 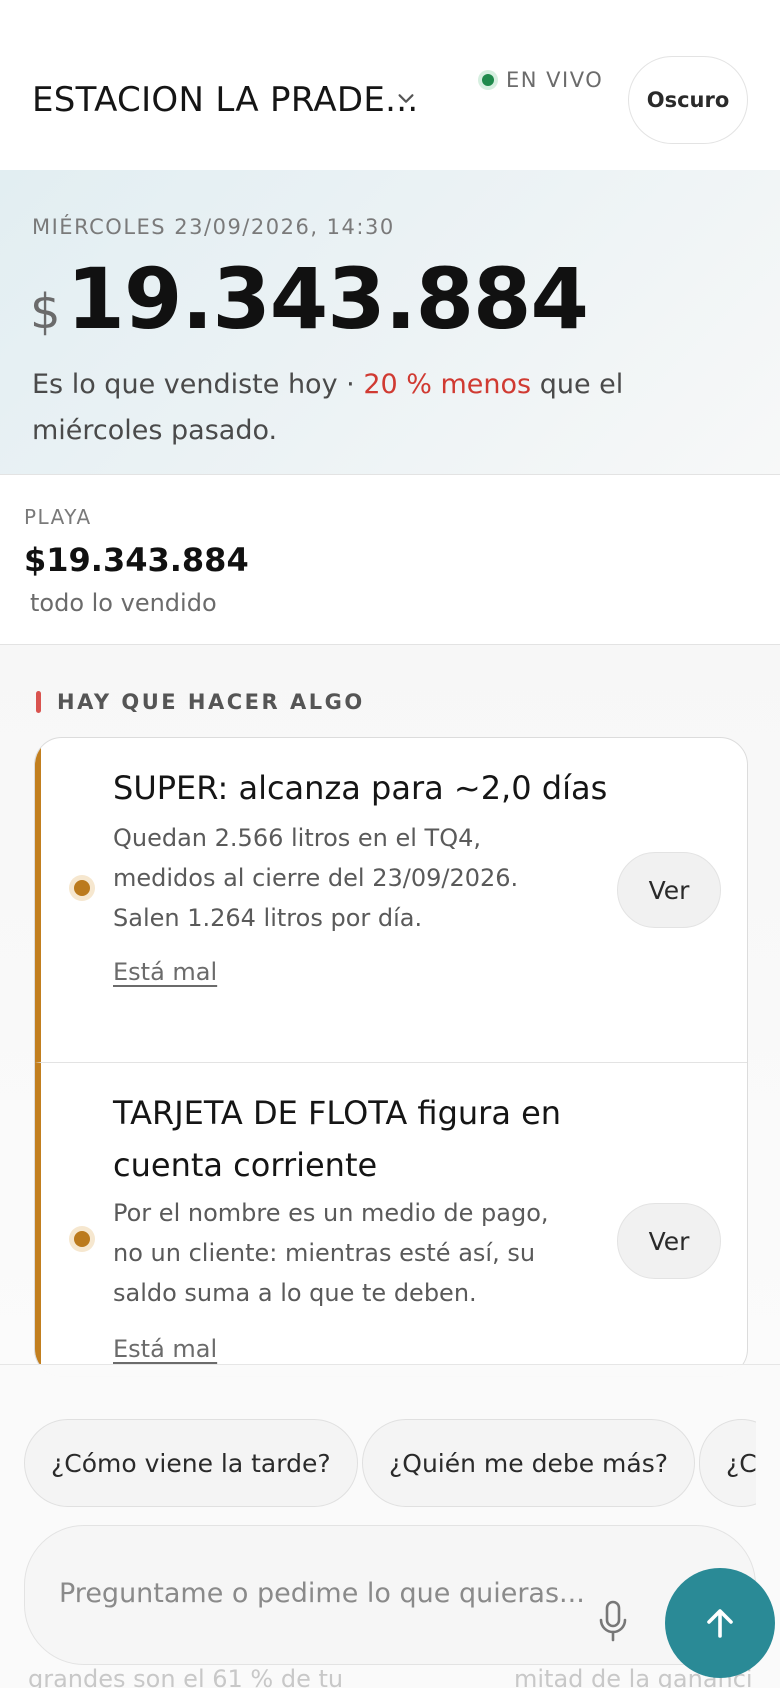 I want to click on sales-total: $ 19.343.884, so click(x=309, y=299).